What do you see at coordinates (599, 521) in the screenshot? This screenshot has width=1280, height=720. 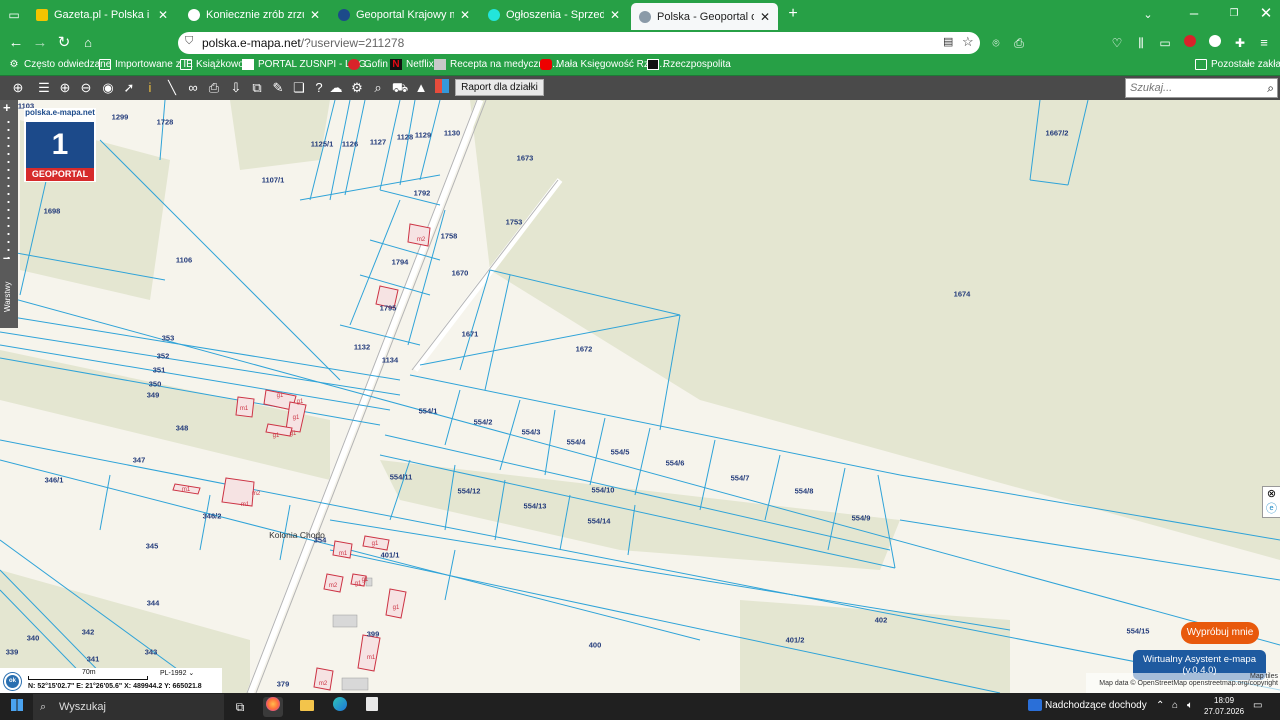 I see `parcel-label: 554/14` at bounding box center [599, 521].